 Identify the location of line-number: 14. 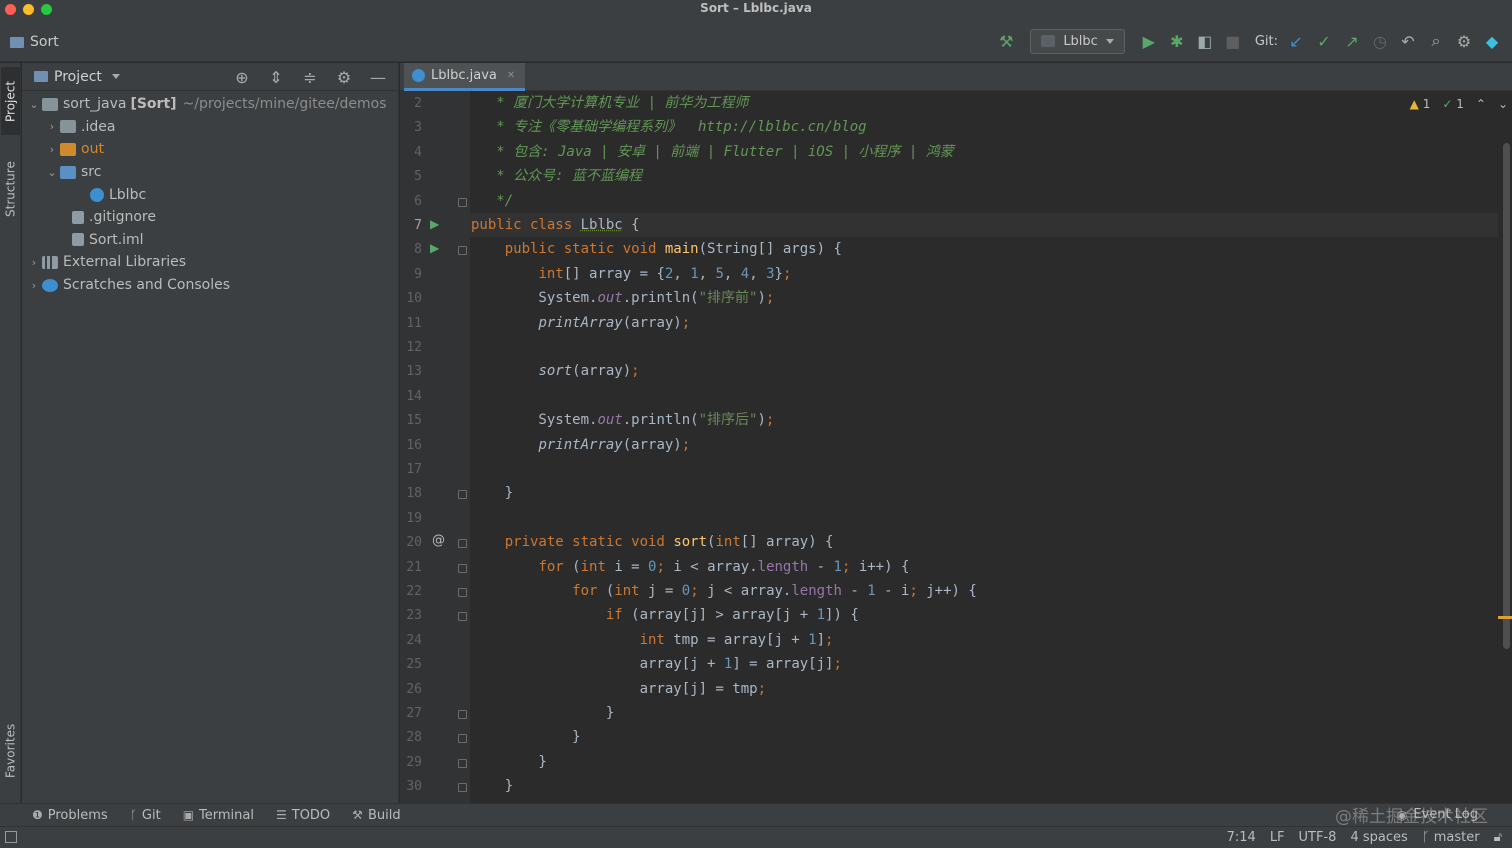
(411, 396).